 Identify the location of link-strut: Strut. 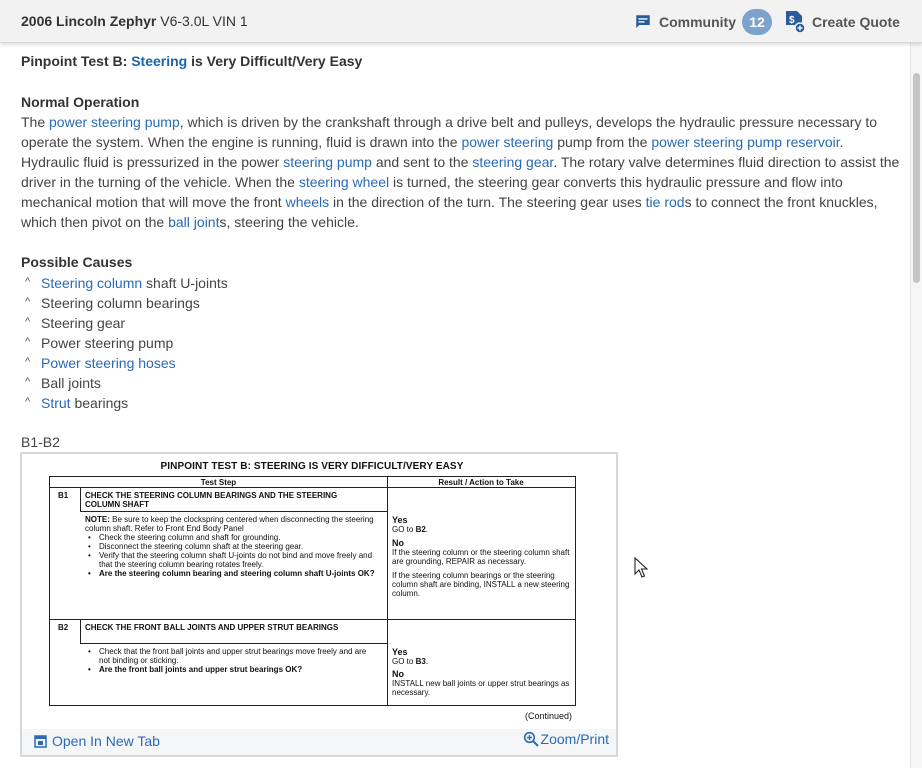
(56, 403).